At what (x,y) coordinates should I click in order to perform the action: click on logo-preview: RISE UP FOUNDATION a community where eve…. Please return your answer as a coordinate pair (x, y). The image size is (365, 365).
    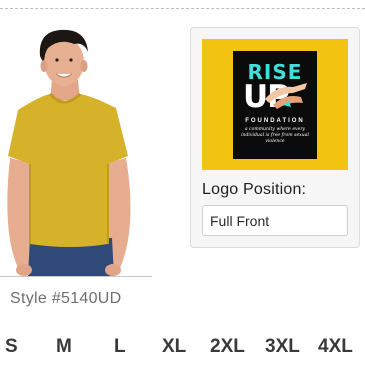
    Looking at the image, I should click on (275, 104).